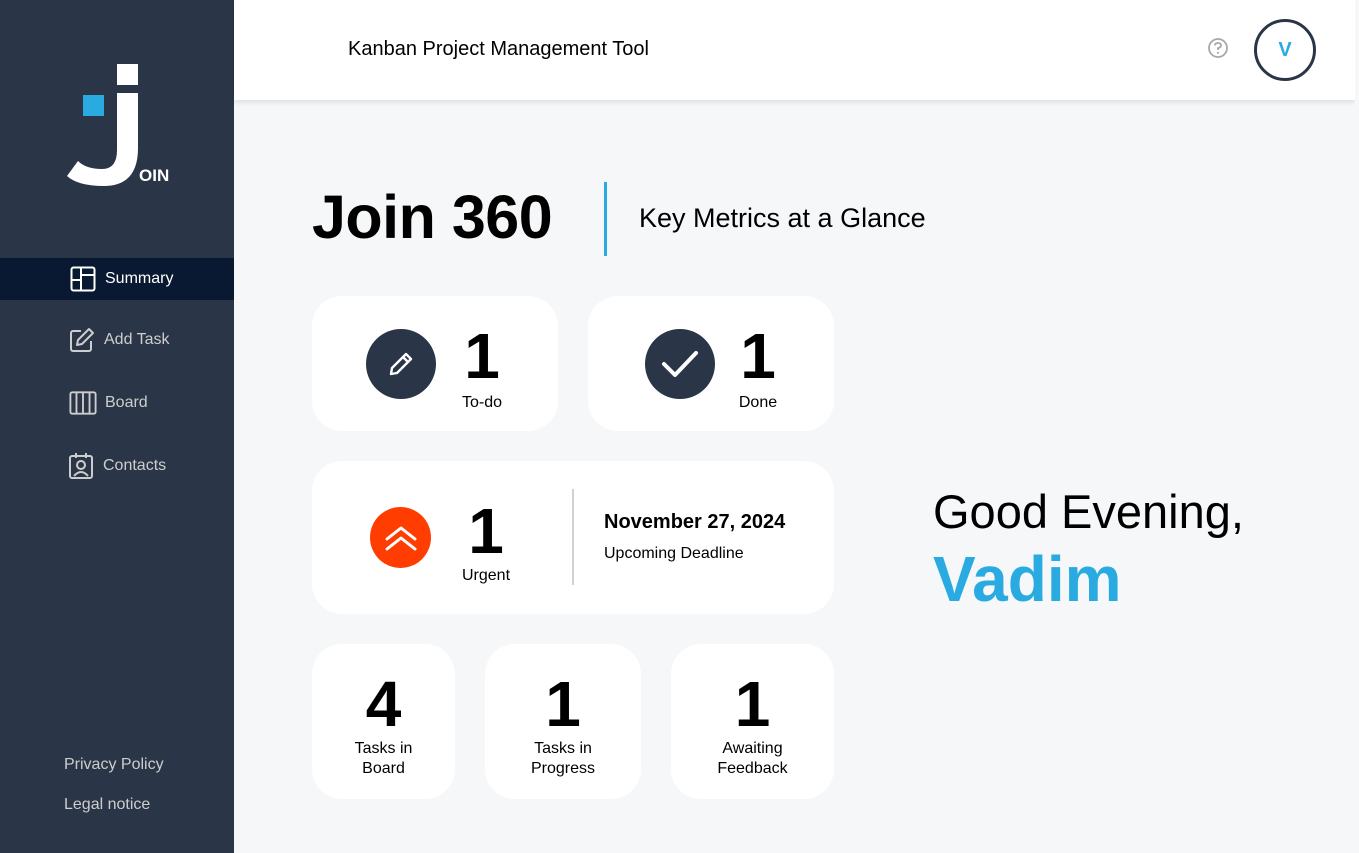 The width and height of the screenshot is (1359, 853). What do you see at coordinates (1285, 50) in the screenshot?
I see `user-avatar: V` at bounding box center [1285, 50].